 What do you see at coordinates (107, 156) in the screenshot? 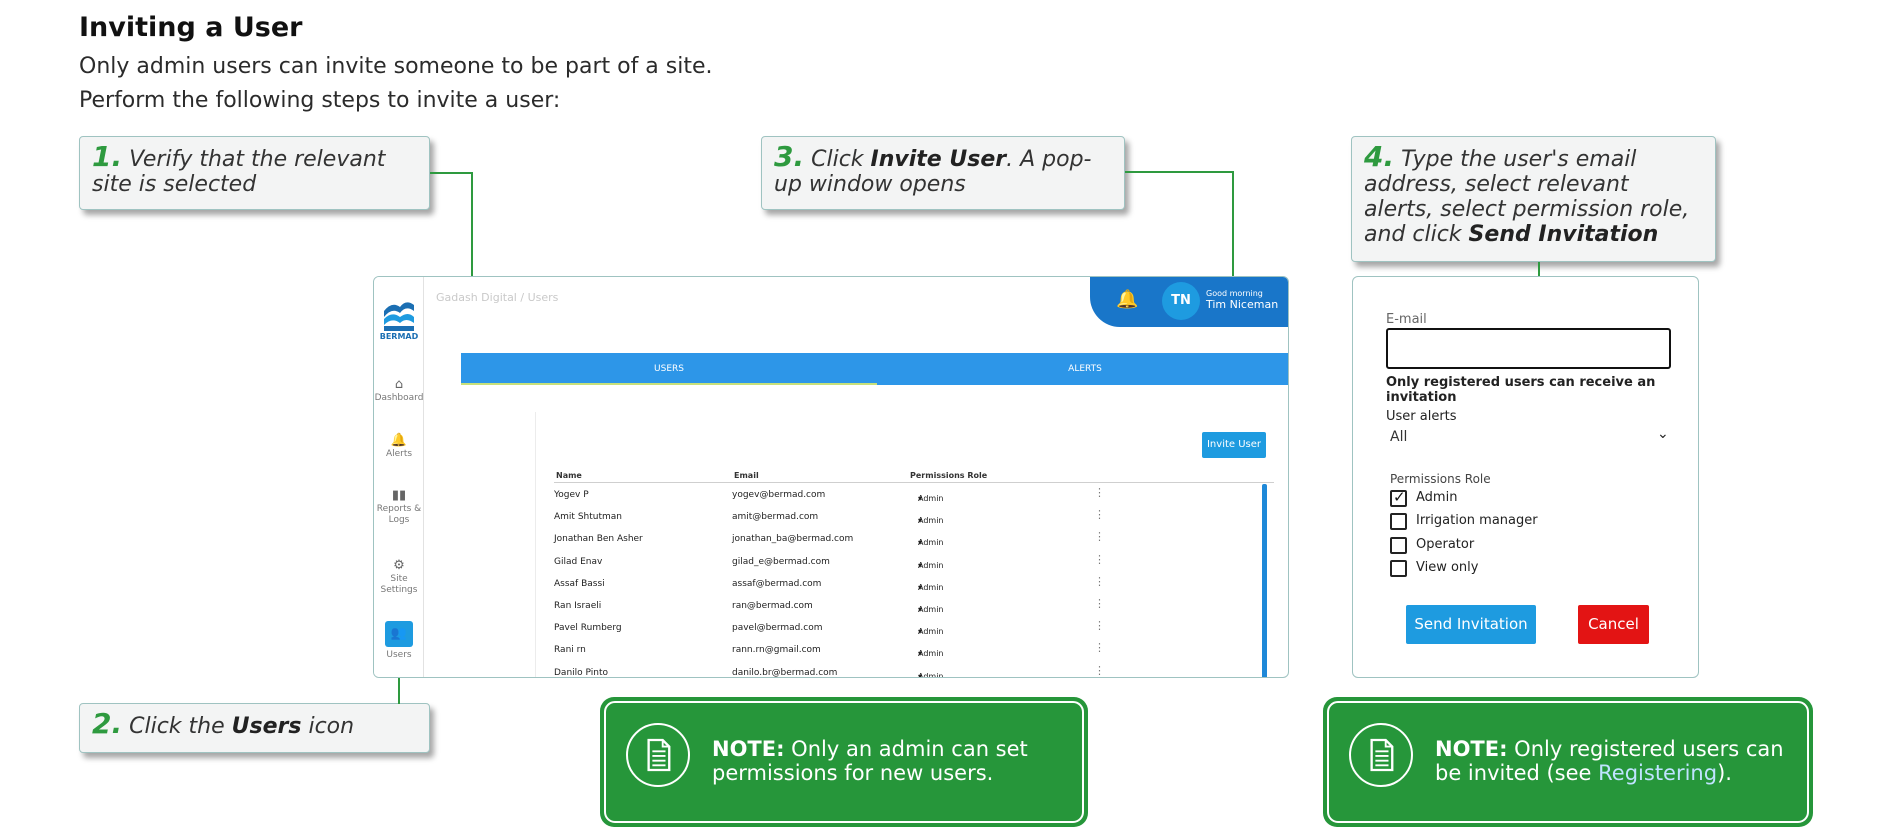
I see `step-number: 1.` at bounding box center [107, 156].